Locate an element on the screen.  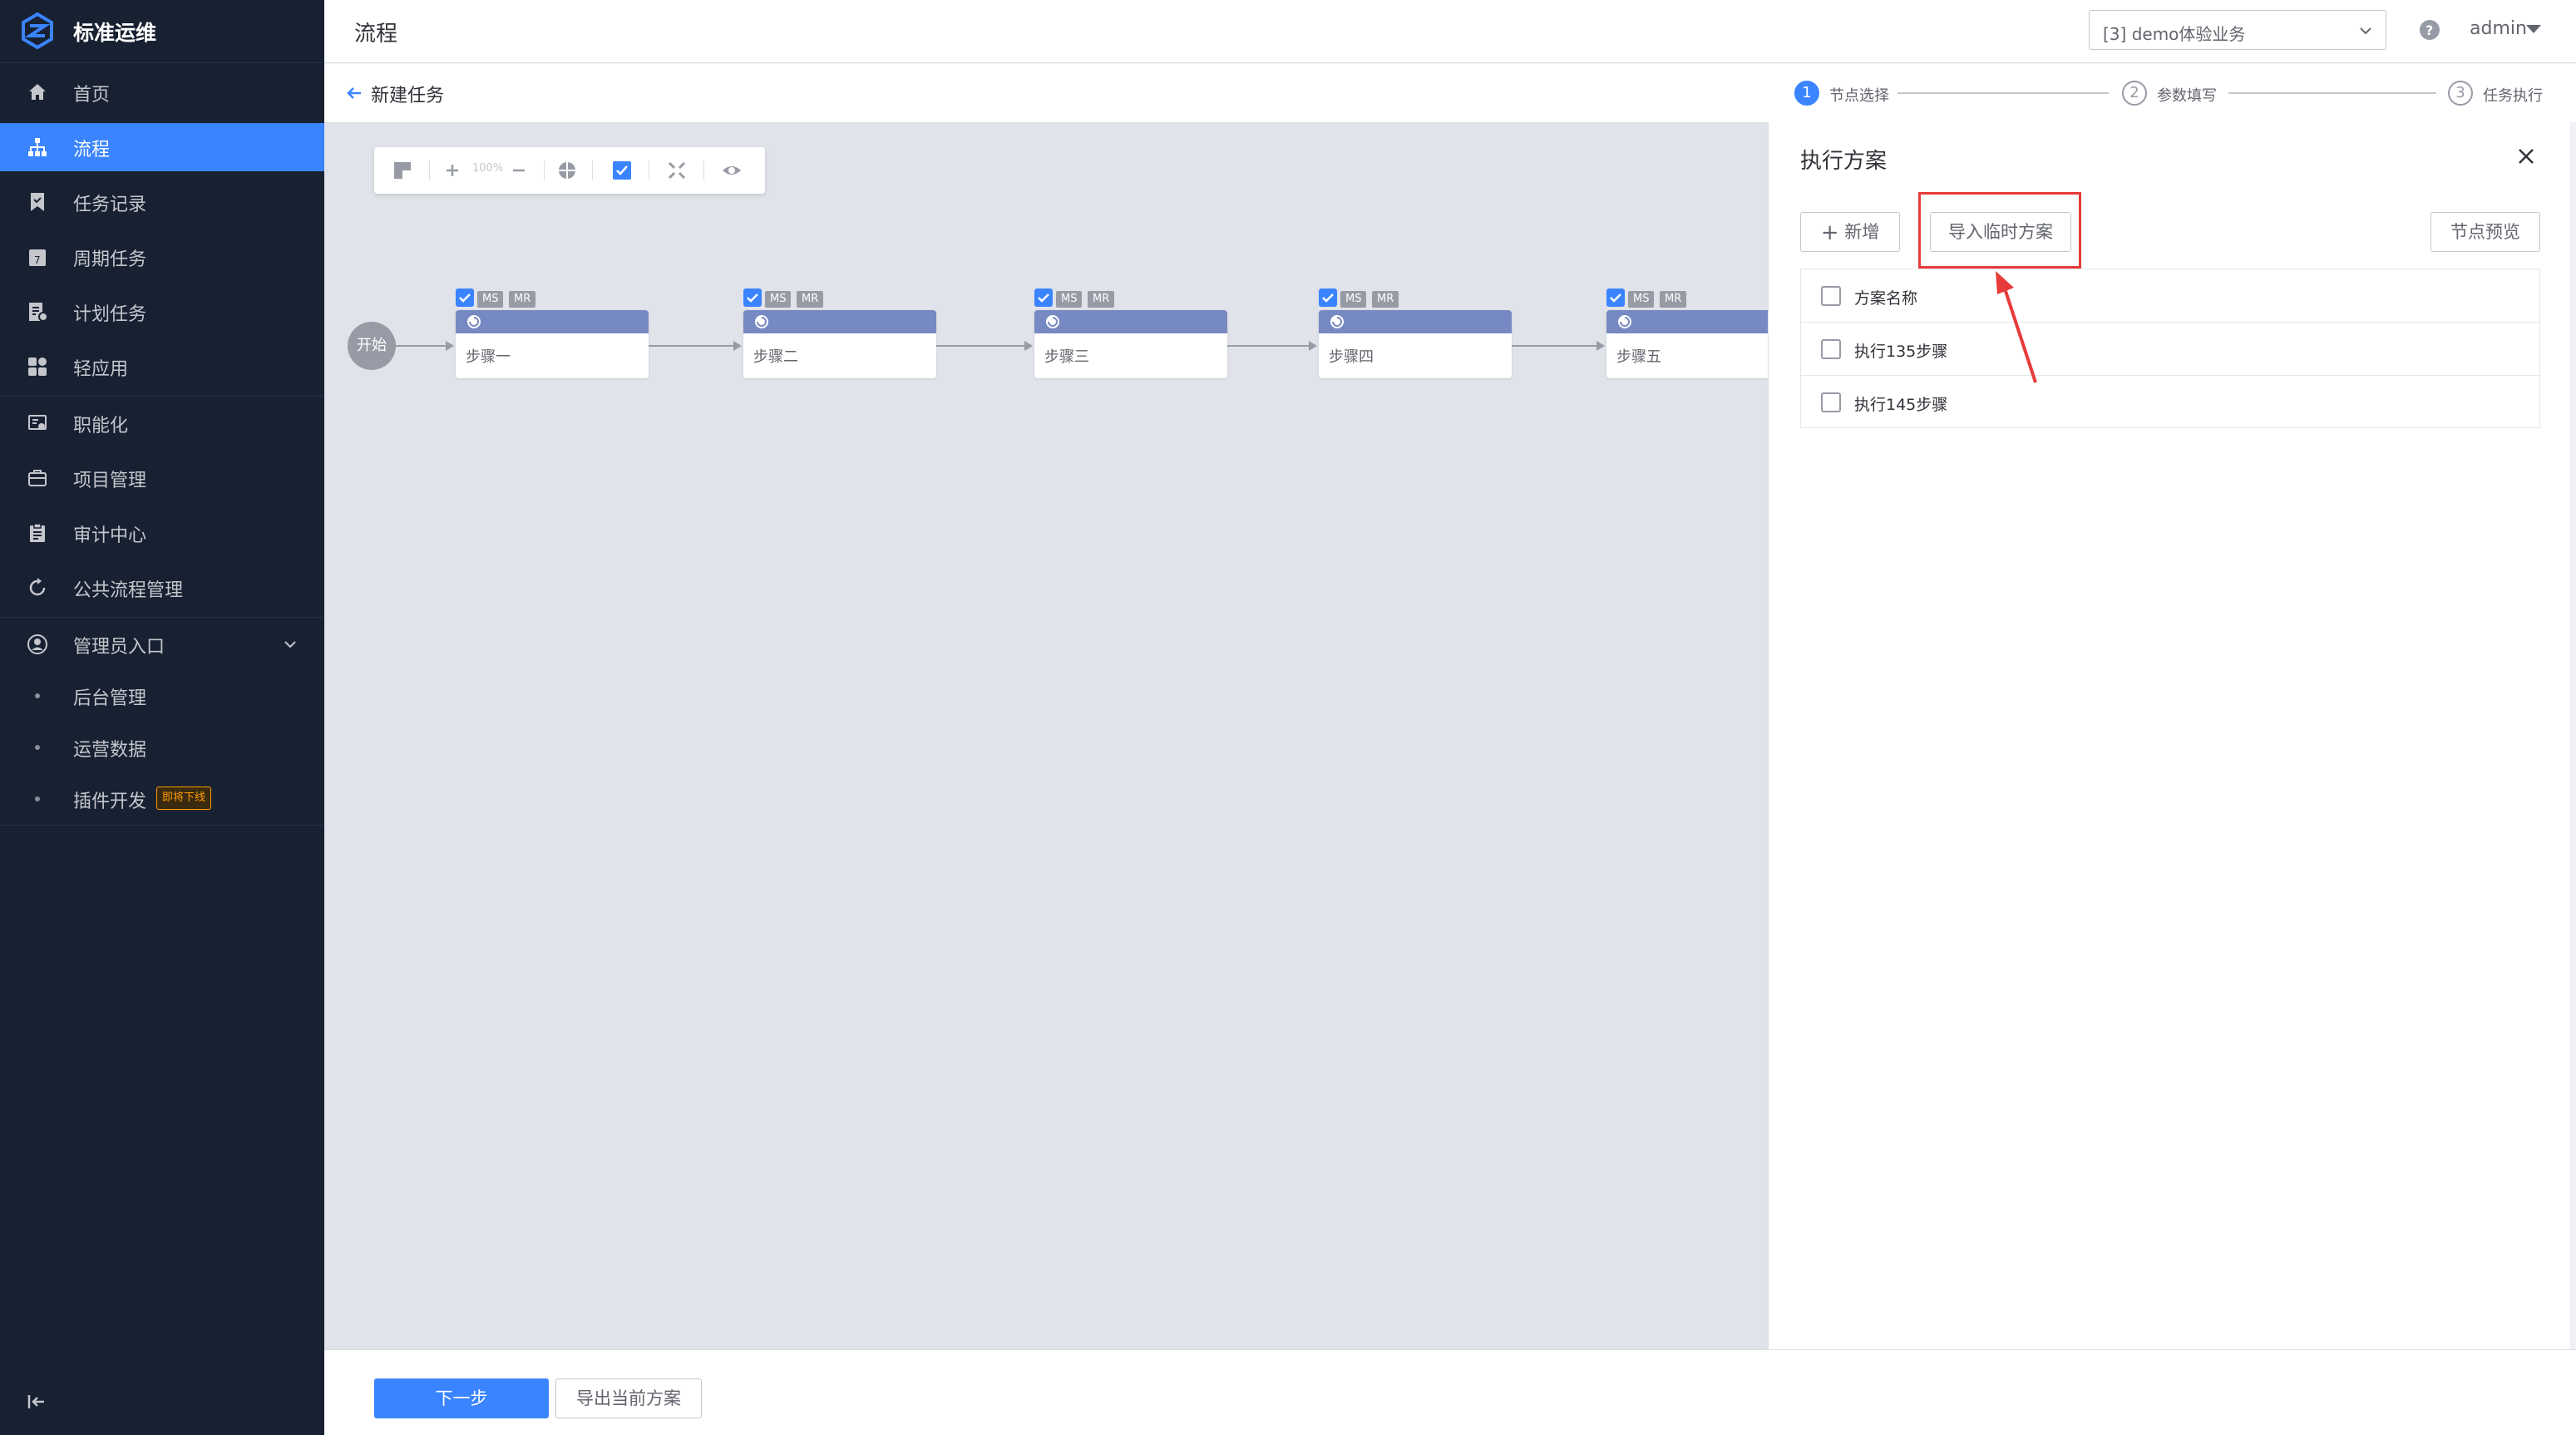
node-label: 步骤四 is located at coordinates (1351, 357).